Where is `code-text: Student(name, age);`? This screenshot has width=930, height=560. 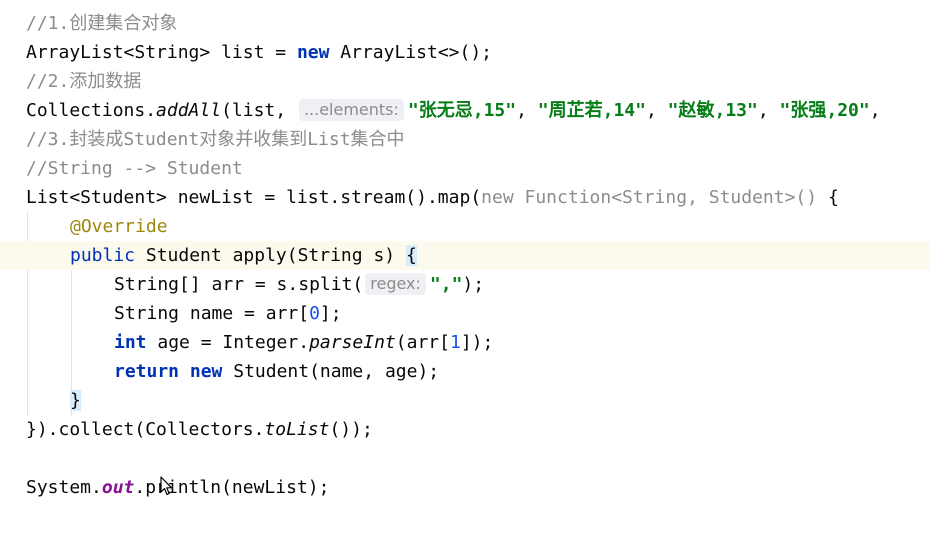
code-text: Student(name, age); is located at coordinates (331, 371).